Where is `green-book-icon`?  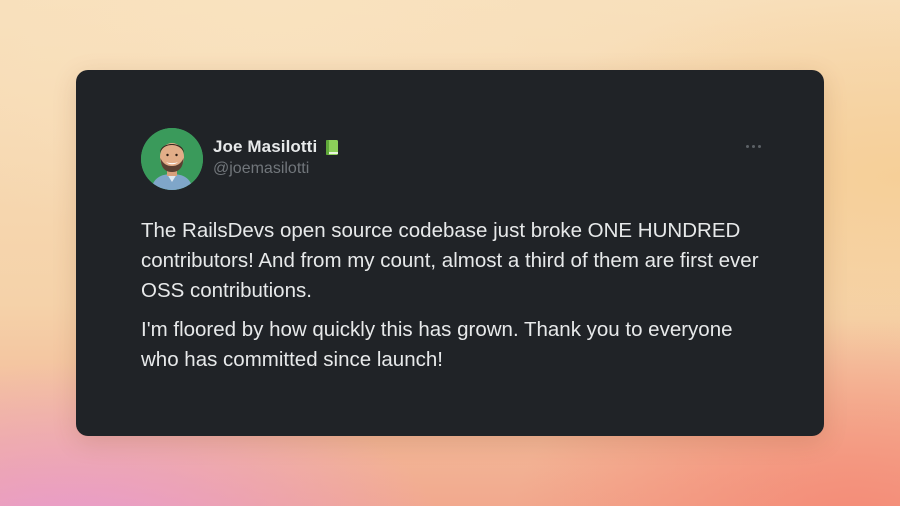 green-book-icon is located at coordinates (332, 147).